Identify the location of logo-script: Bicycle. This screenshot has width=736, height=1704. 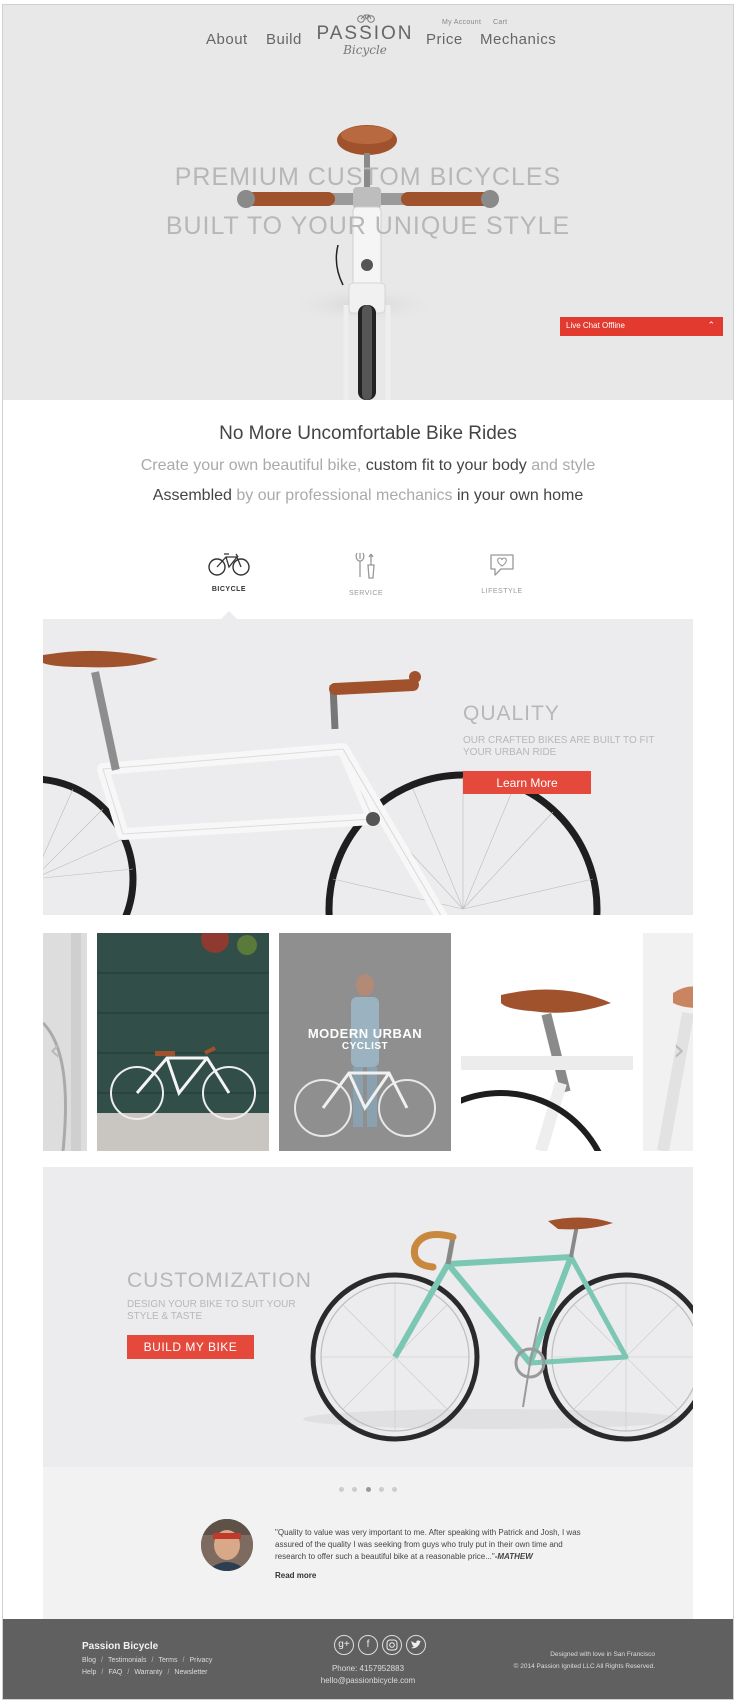
(365, 50).